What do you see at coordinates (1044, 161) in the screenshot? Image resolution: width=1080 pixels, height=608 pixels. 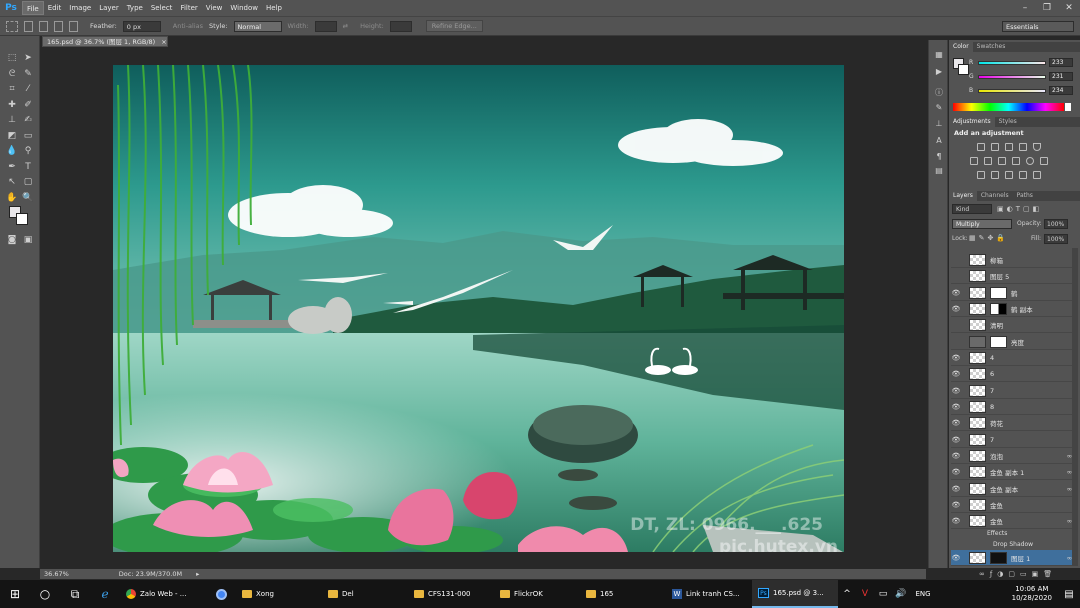 I see `color-lookup-icon` at bounding box center [1044, 161].